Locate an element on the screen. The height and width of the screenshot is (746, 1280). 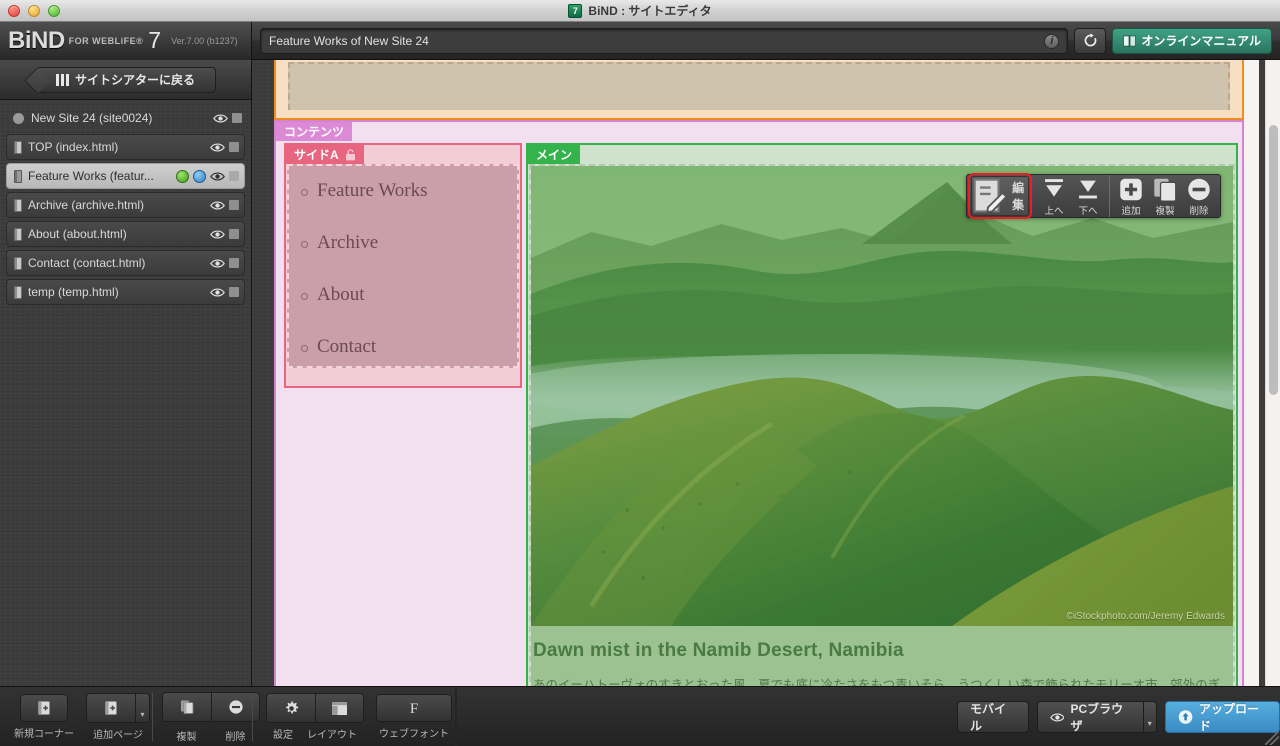
move-down-icon is located at coordinates (1088, 189).